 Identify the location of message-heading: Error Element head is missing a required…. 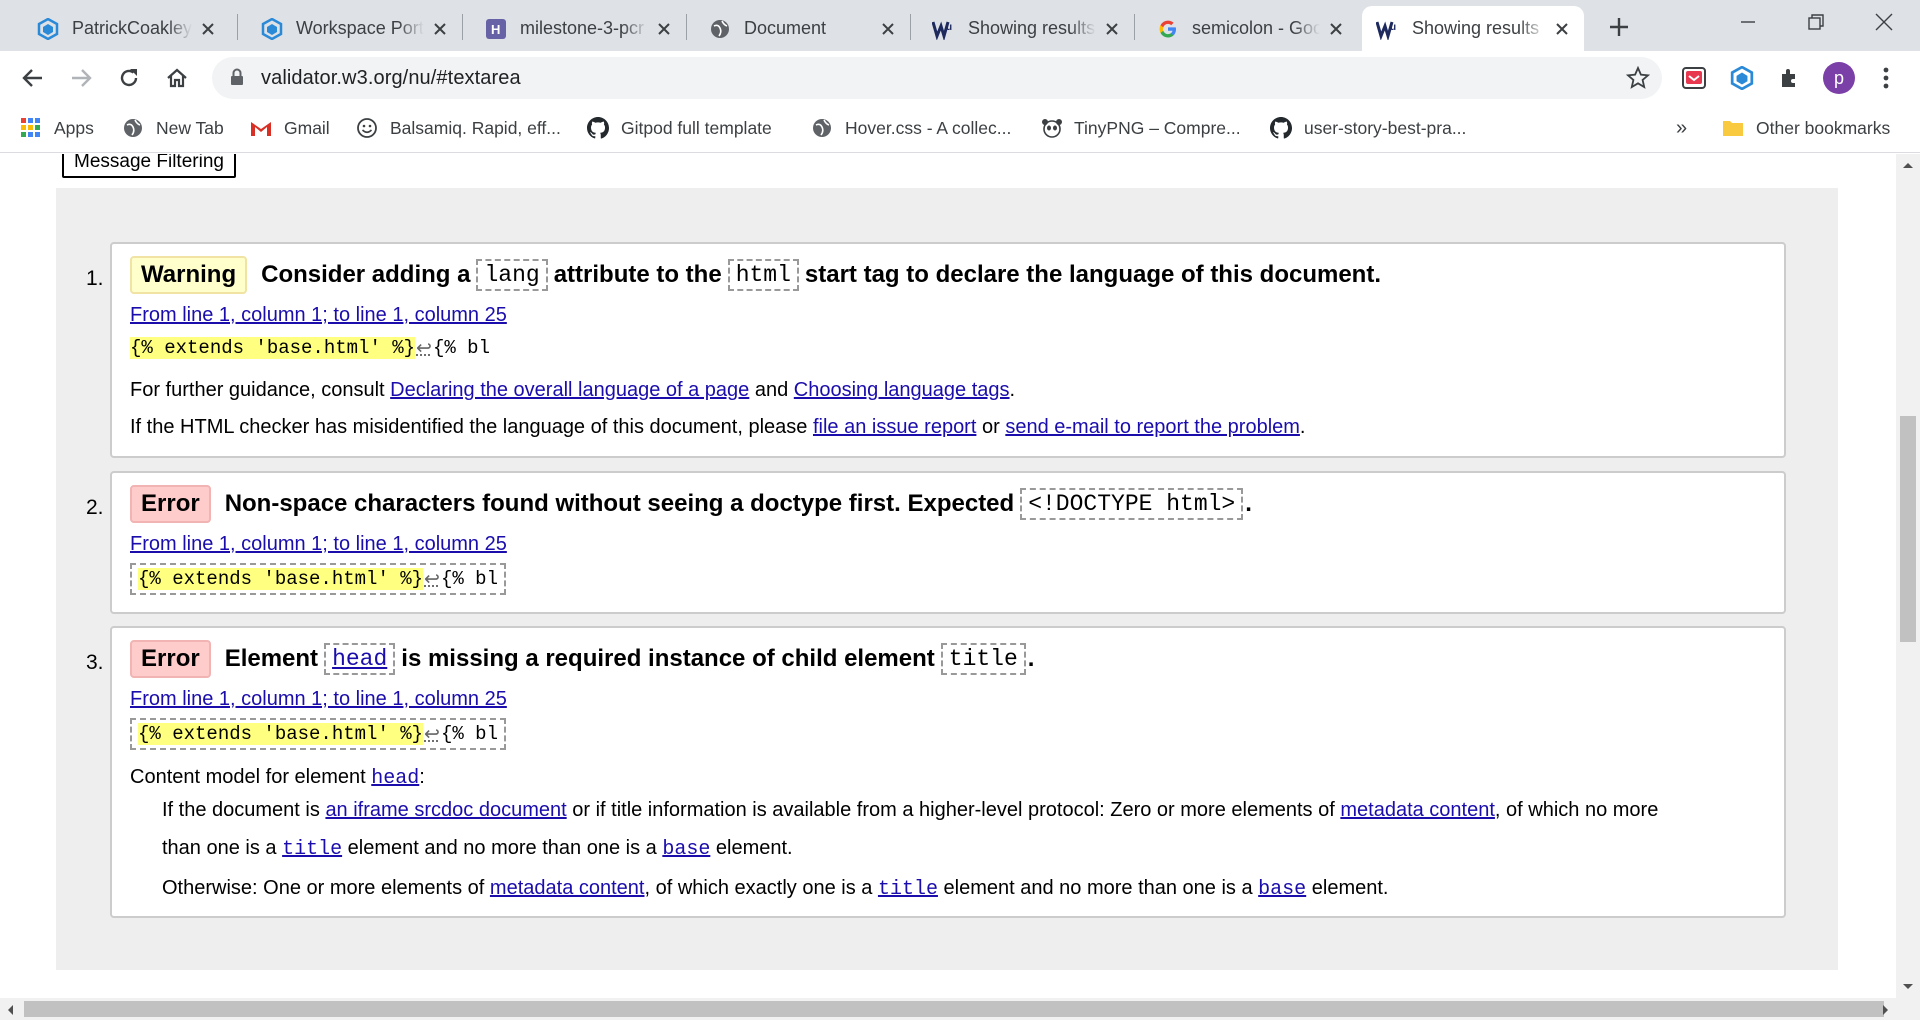
(582, 659).